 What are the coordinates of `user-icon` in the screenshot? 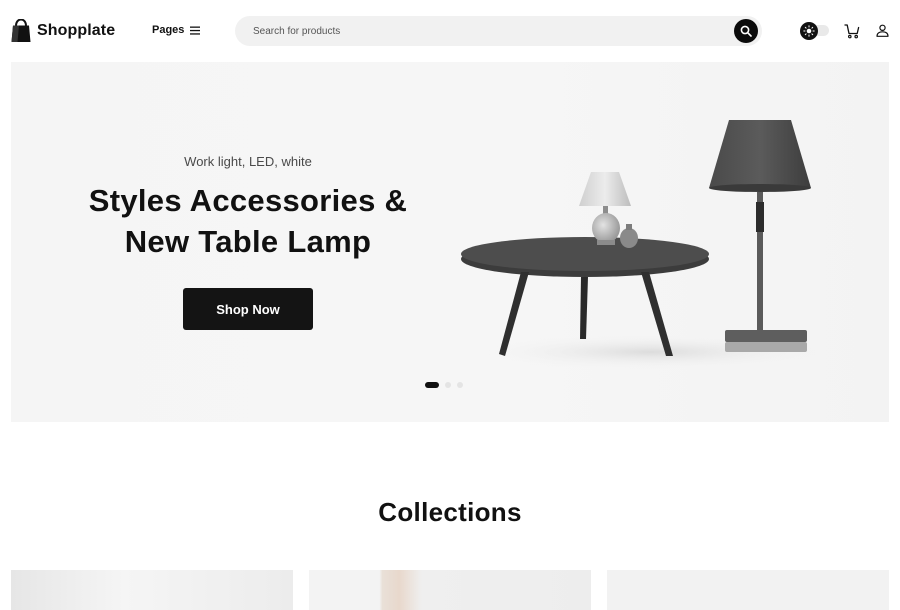 It's located at (882, 30).